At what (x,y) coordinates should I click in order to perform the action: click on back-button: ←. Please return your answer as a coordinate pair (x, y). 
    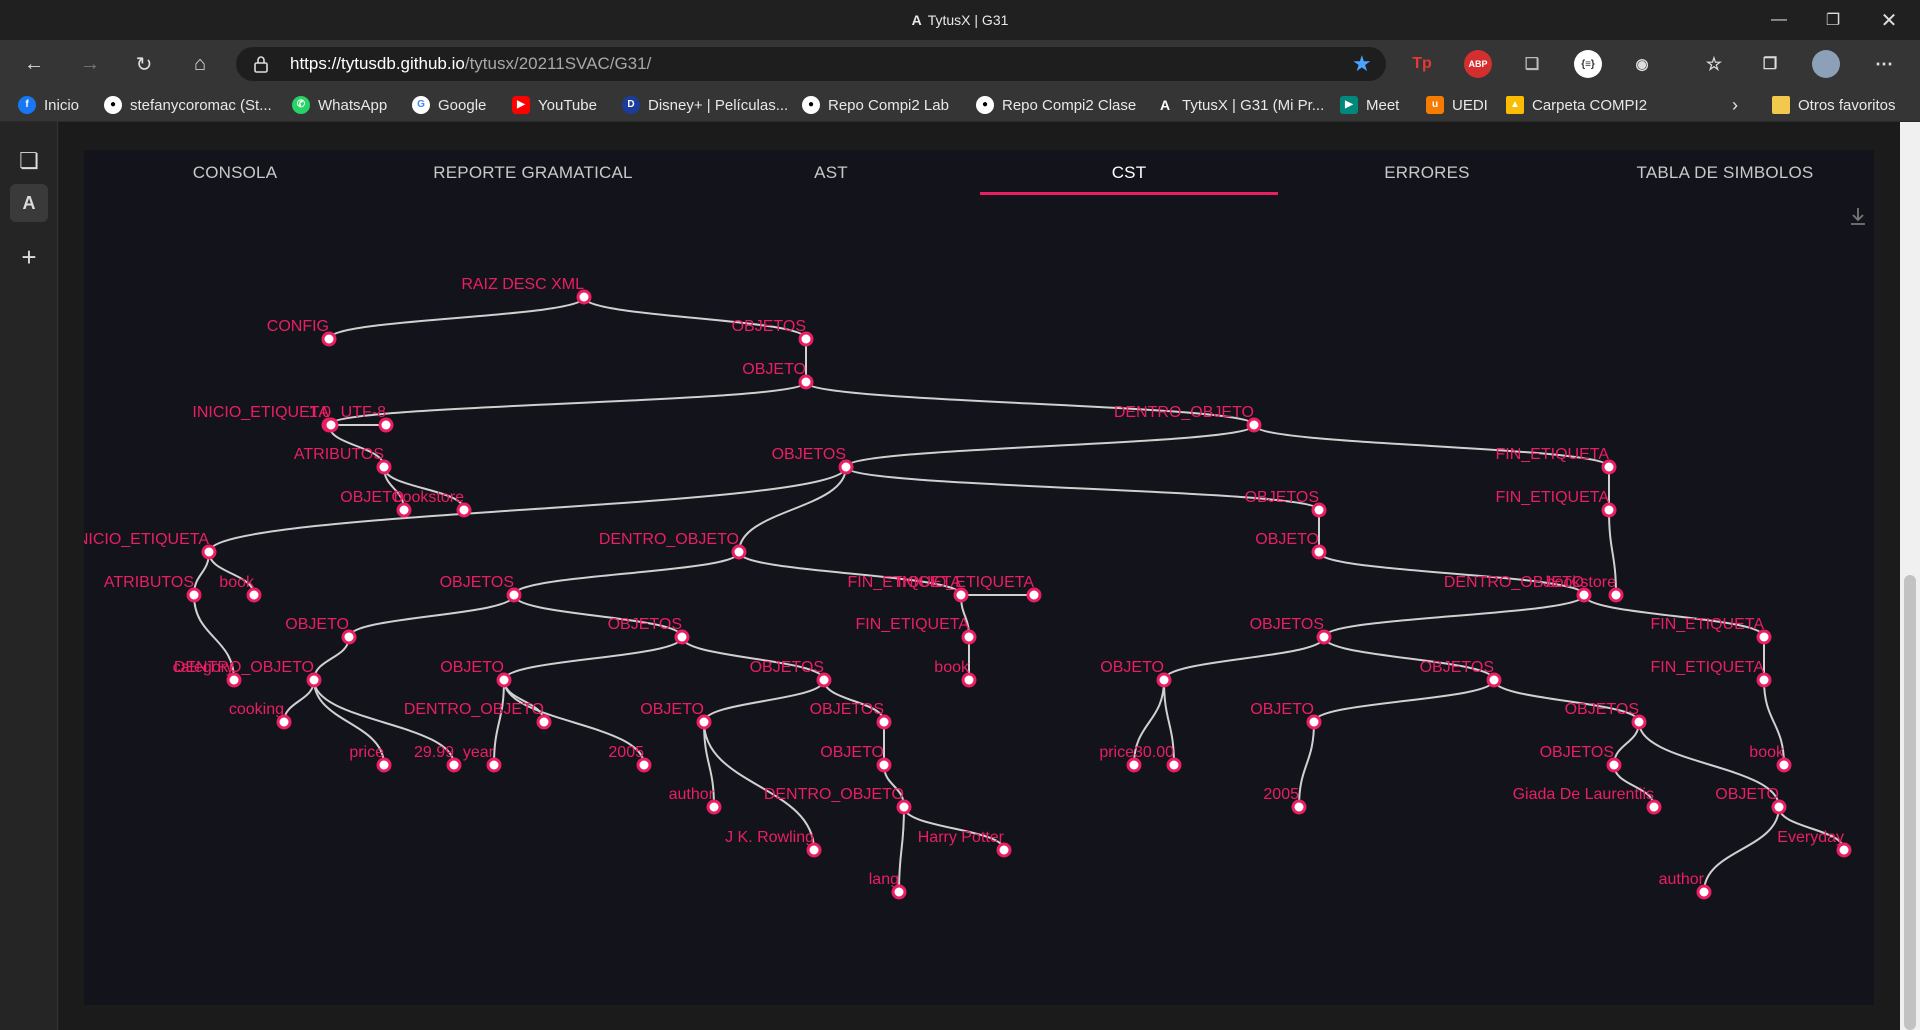
    Looking at the image, I should click on (34, 64).